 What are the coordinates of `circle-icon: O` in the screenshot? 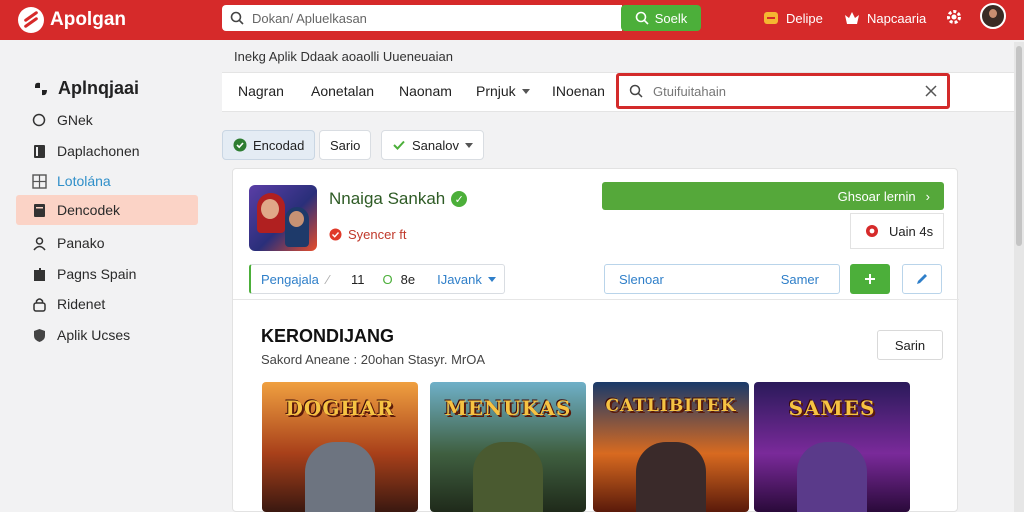 It's located at (387, 279).